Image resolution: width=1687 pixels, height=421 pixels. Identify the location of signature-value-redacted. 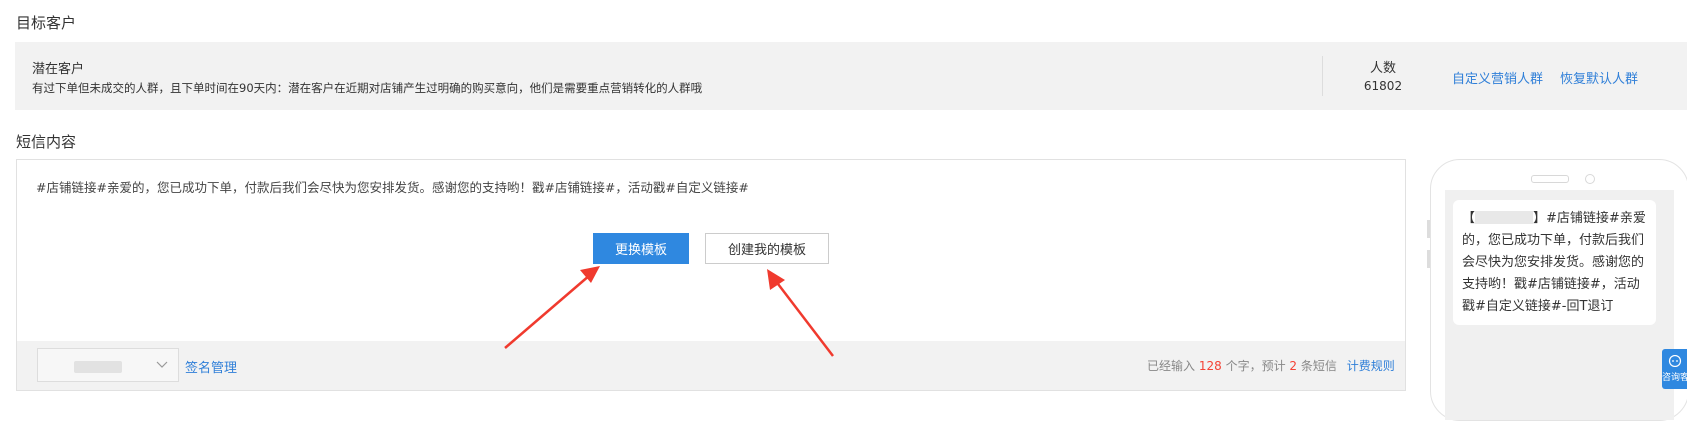
(98, 367).